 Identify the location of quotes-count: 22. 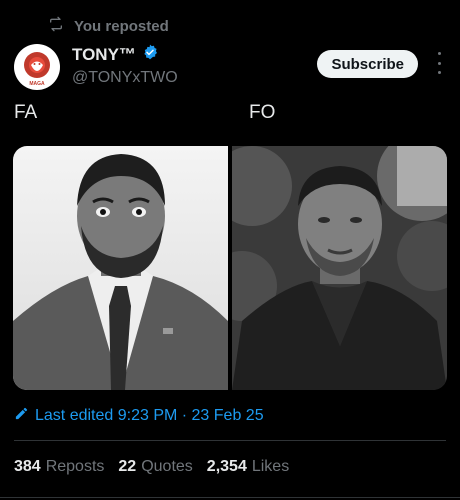
(127, 466).